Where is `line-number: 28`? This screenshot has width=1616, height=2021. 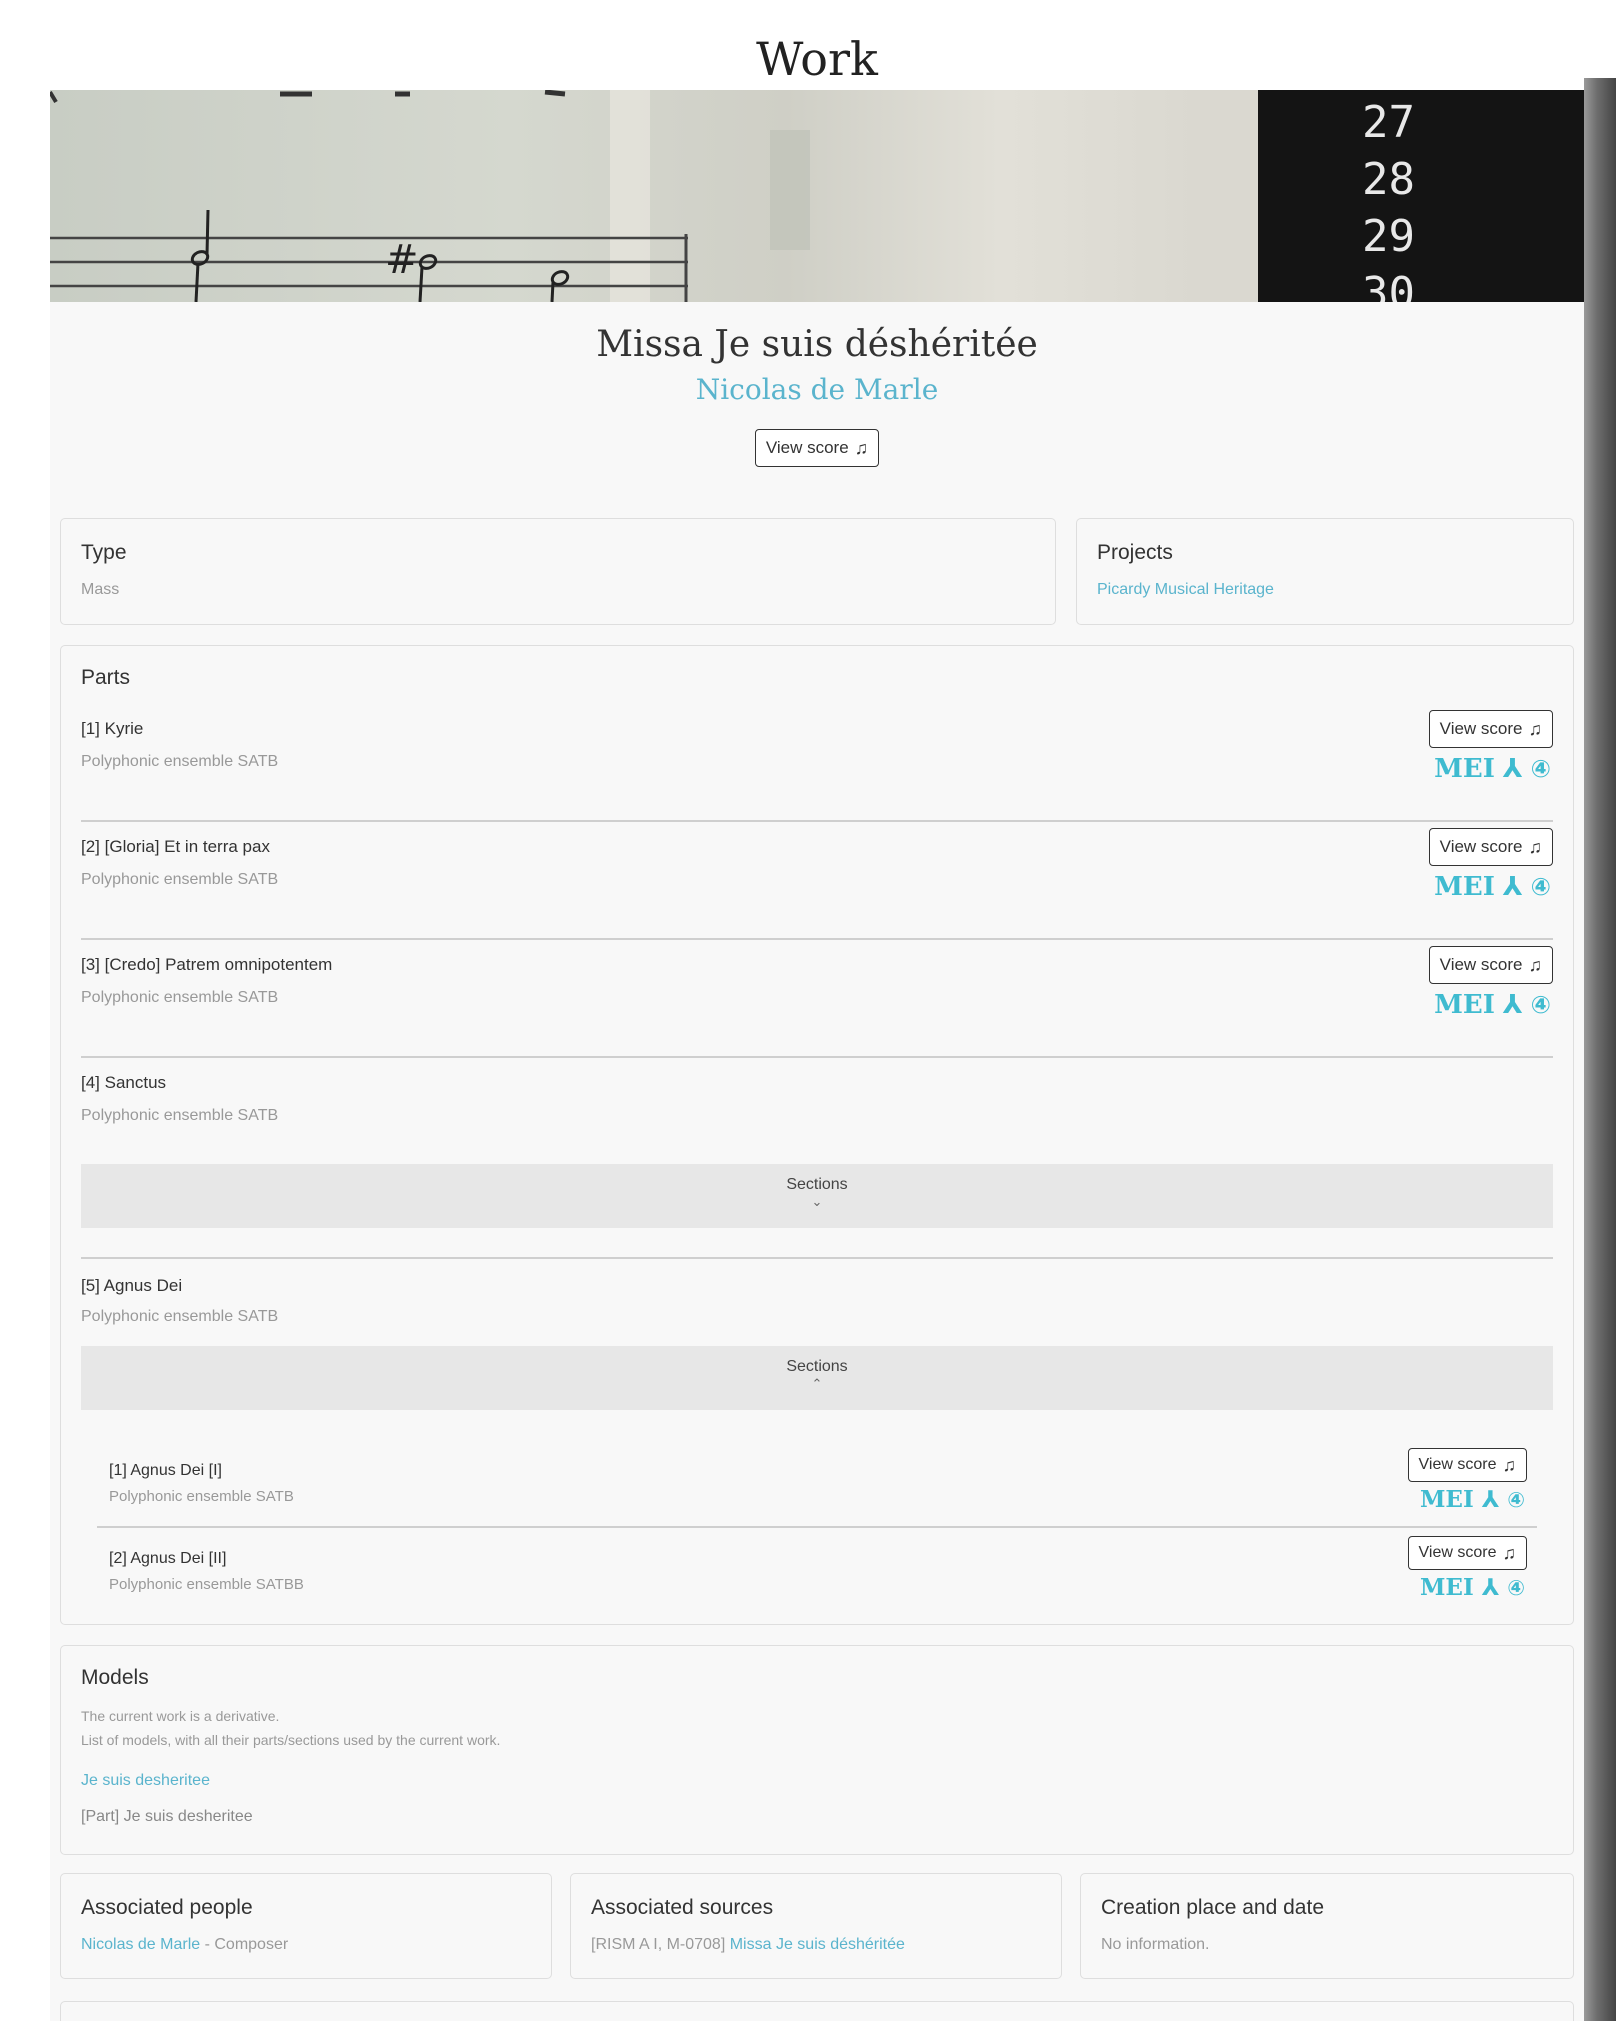
line-number: 28 is located at coordinates (1388, 179).